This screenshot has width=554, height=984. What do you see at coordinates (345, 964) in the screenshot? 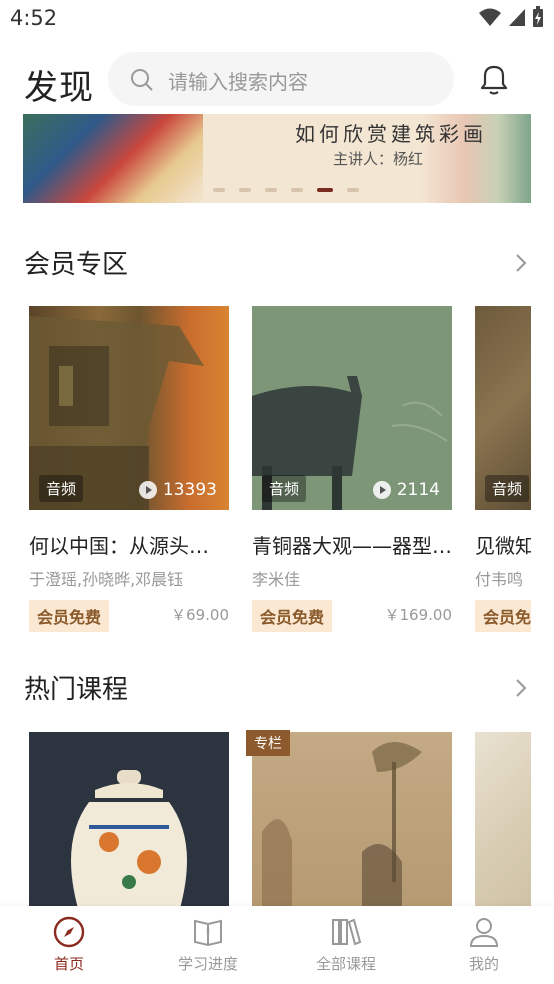
I see `nav-label: 全部课程` at bounding box center [345, 964].